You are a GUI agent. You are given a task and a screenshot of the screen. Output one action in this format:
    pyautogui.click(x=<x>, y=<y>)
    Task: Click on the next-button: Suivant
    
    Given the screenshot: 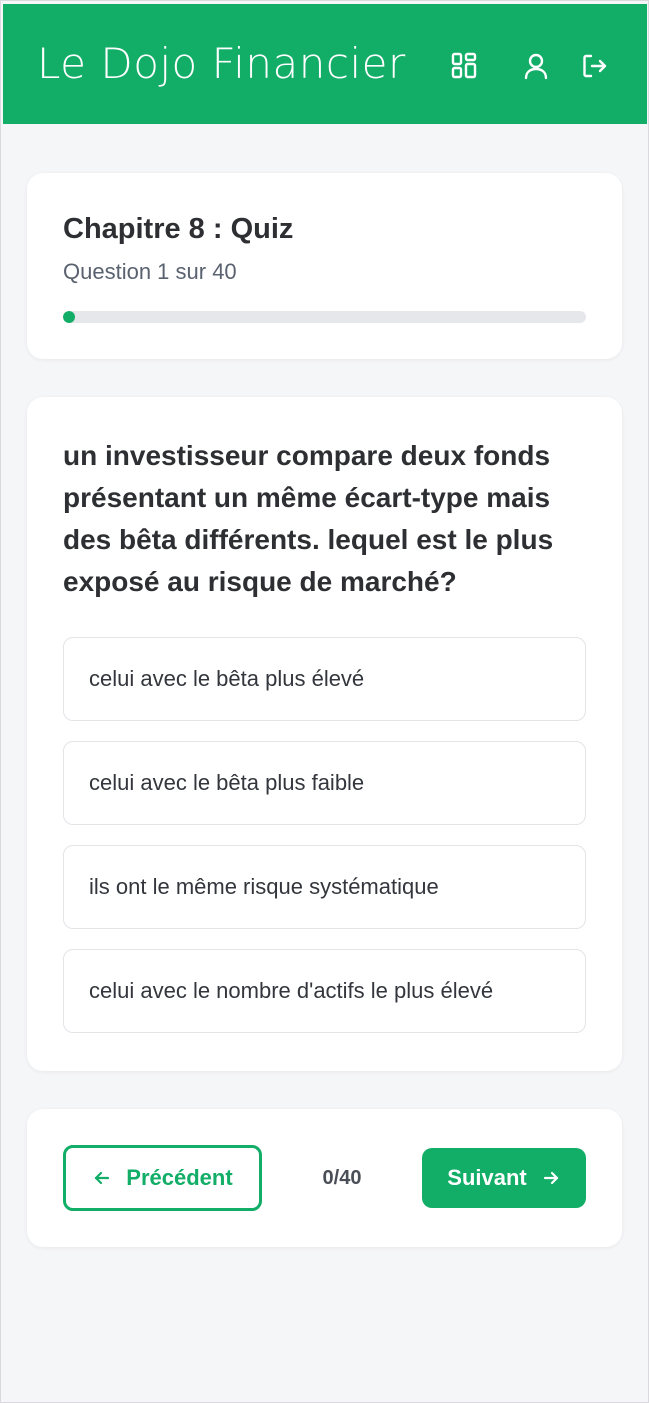 What is the action you would take?
    pyautogui.click(x=504, y=1178)
    